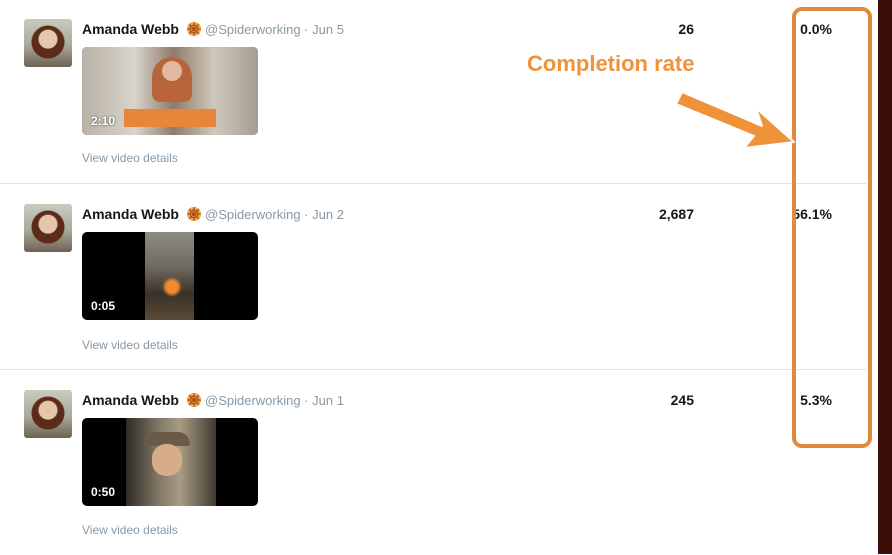 This screenshot has height=555, width=892. Describe the element at coordinates (170, 91) in the screenshot. I see `video-thumbnail: 2:10` at that location.